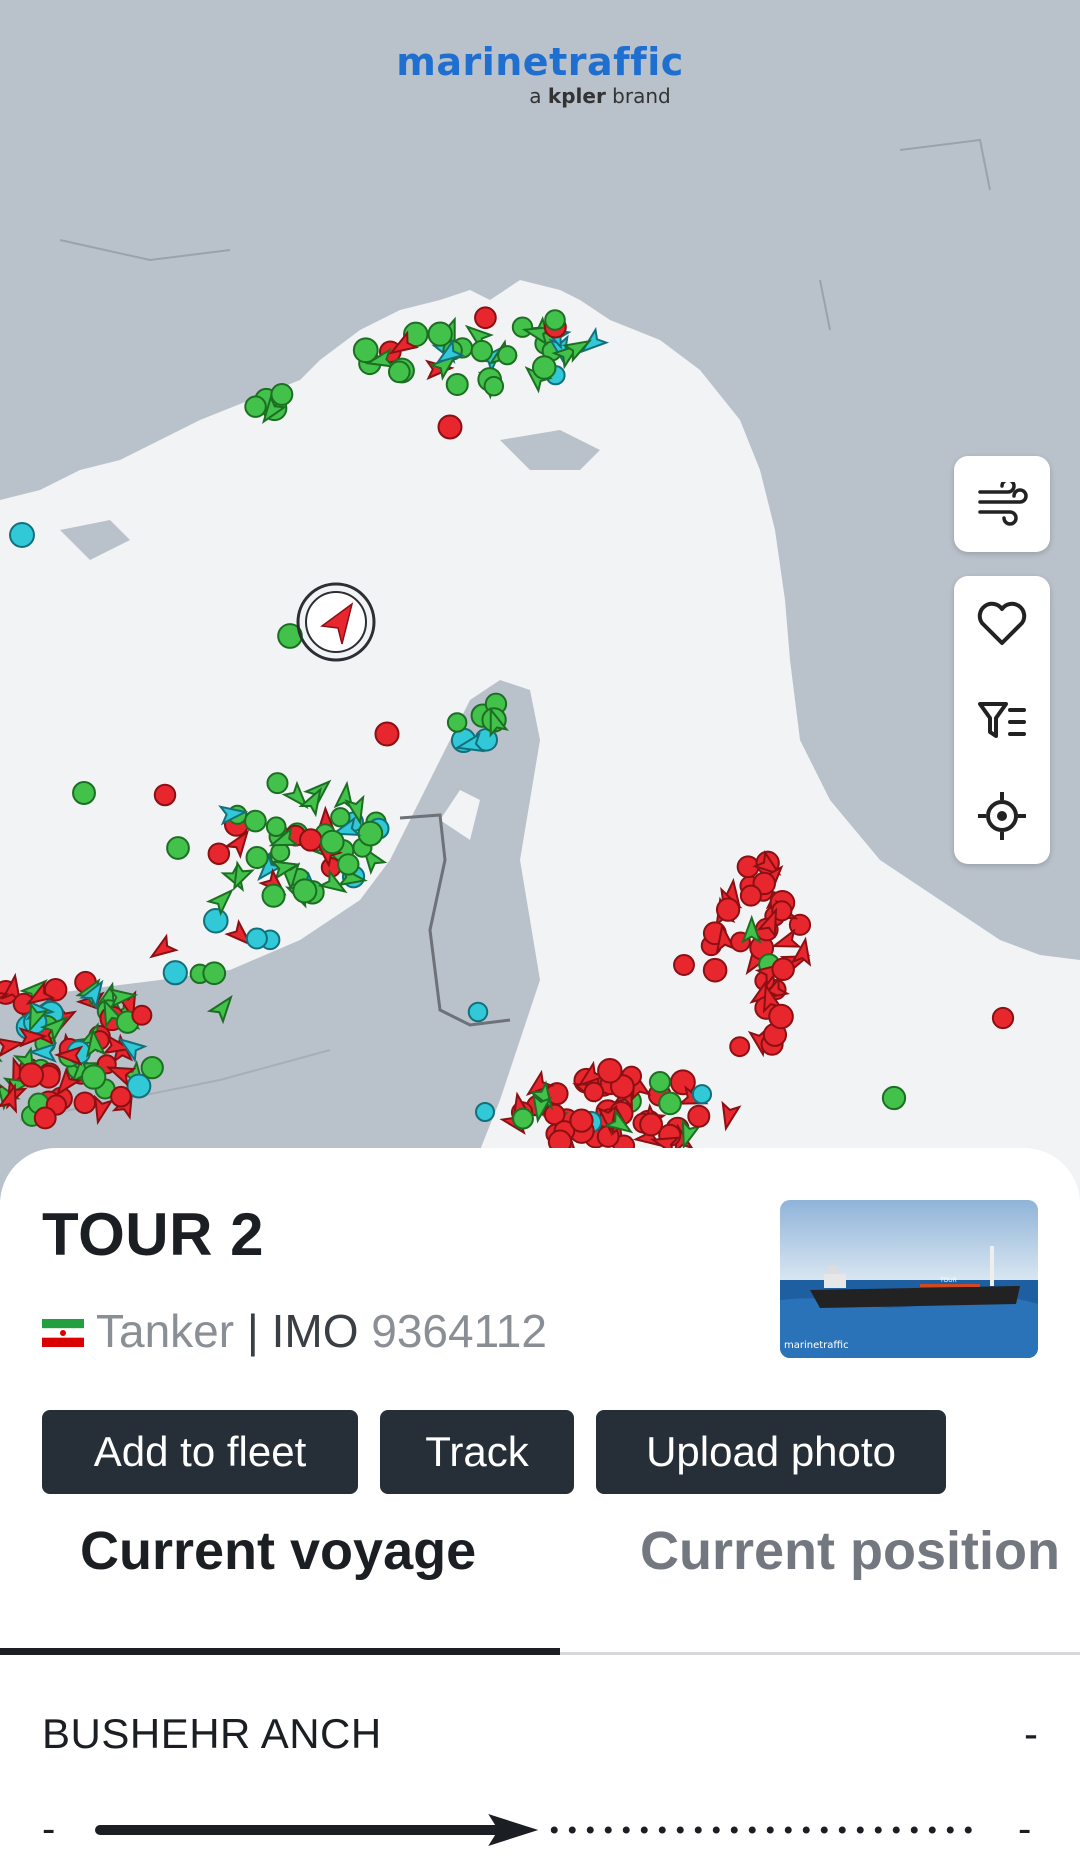 The image size is (1080, 1876). What do you see at coordinates (280, 1651) in the screenshot?
I see `tab-active-indicator` at bounding box center [280, 1651].